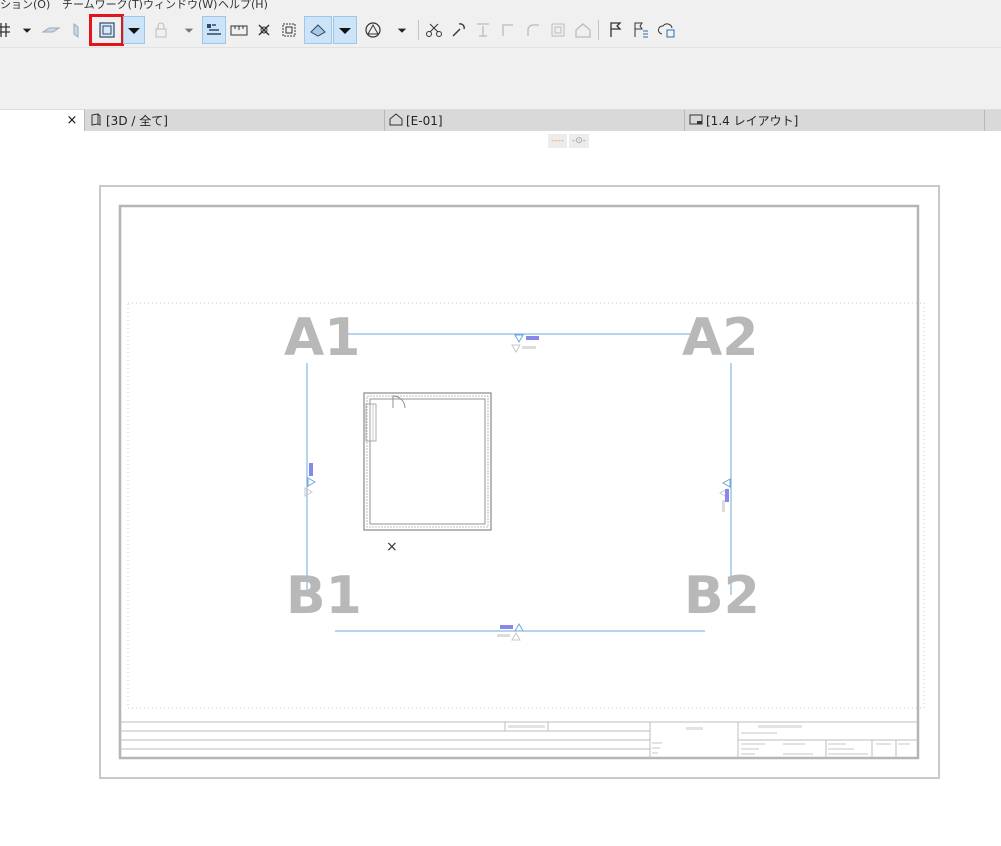 The width and height of the screenshot is (1001, 846). I want to click on trace-reference-icon, so click(106, 30).